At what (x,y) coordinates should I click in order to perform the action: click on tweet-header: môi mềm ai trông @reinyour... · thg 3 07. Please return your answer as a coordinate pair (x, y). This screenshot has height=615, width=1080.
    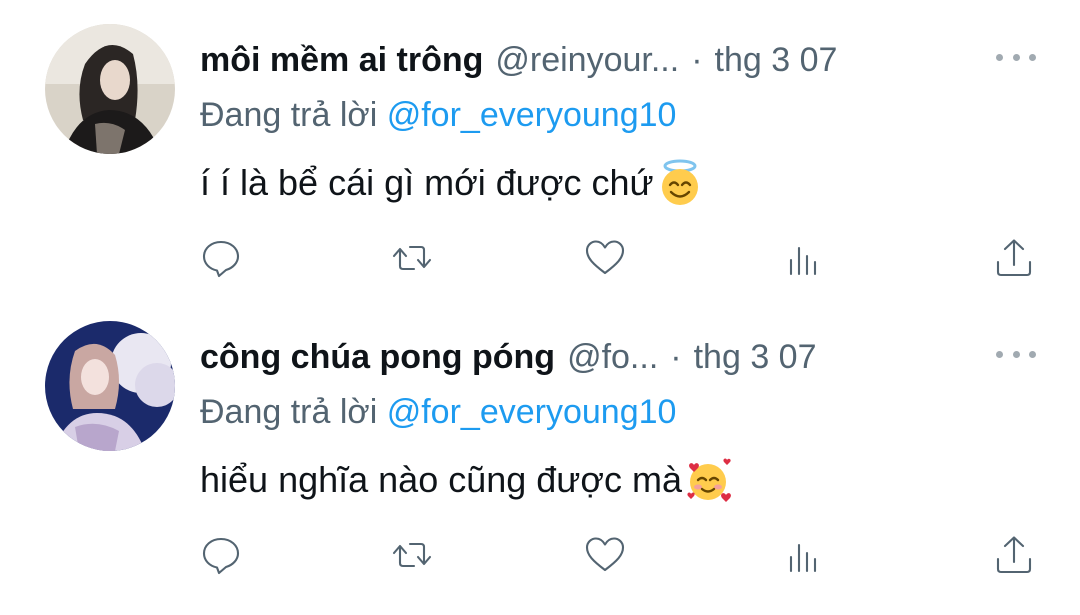
    Looking at the image, I should click on (620, 60).